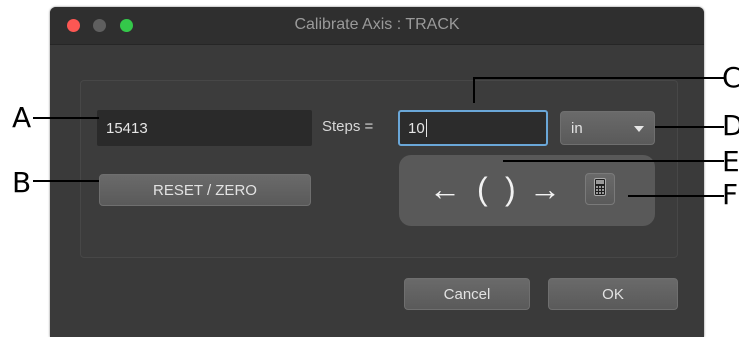 Image resolution: width=739 pixels, height=337 pixels. Describe the element at coordinates (639, 128) in the screenshot. I see `chevron-down-icon` at that location.